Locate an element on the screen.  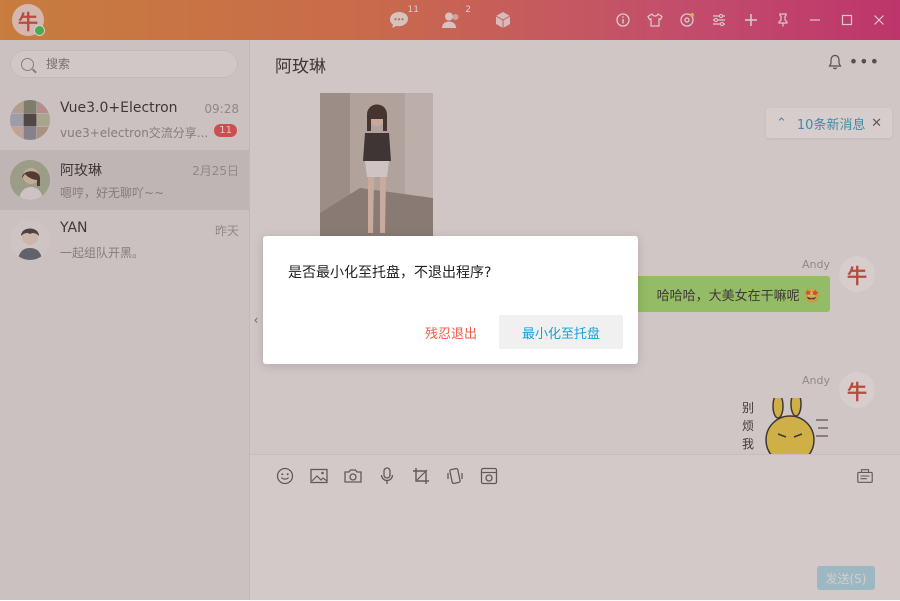
exit-button-label: 残忍退出 is located at coordinates (450, 334).